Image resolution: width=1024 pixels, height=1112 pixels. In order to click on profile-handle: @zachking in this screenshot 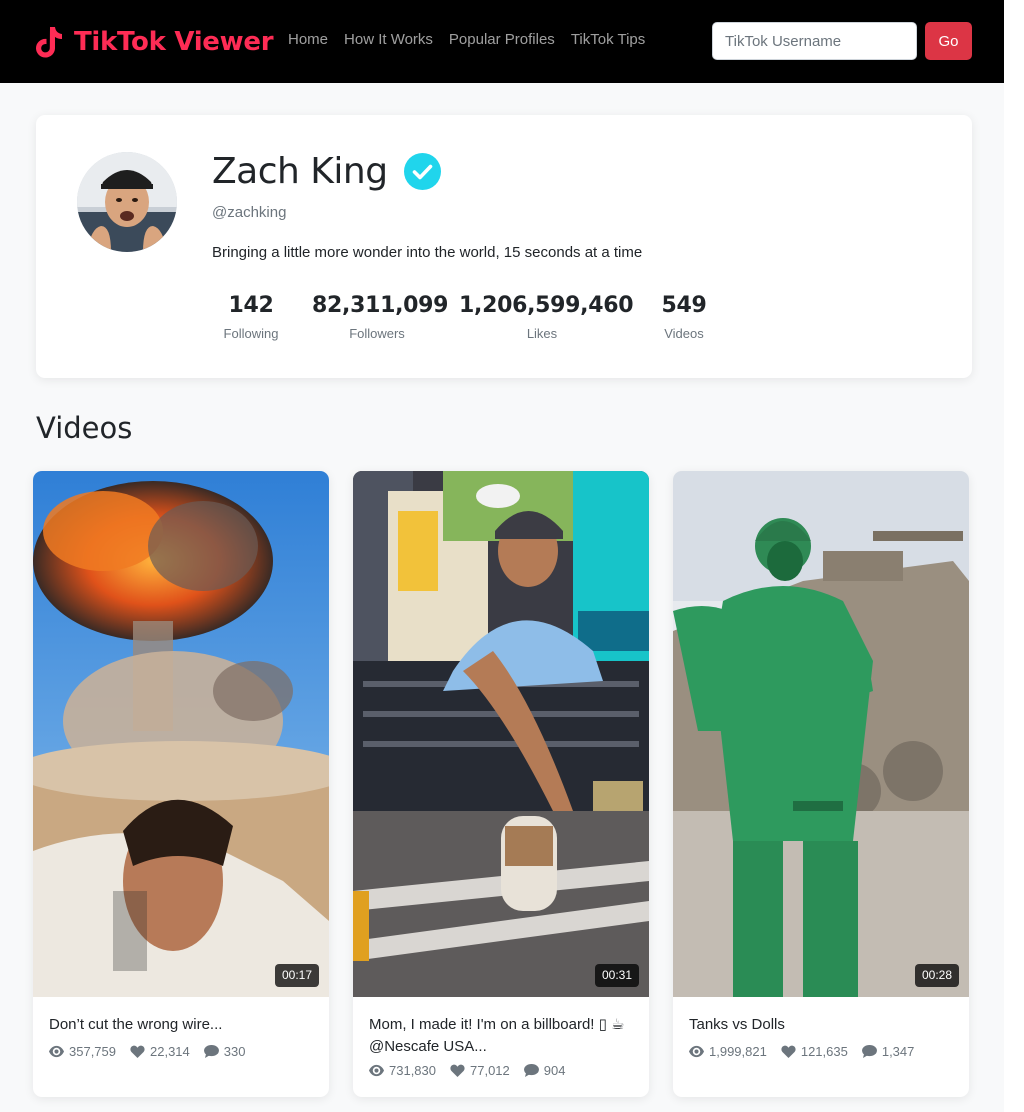, I will do `click(249, 212)`.